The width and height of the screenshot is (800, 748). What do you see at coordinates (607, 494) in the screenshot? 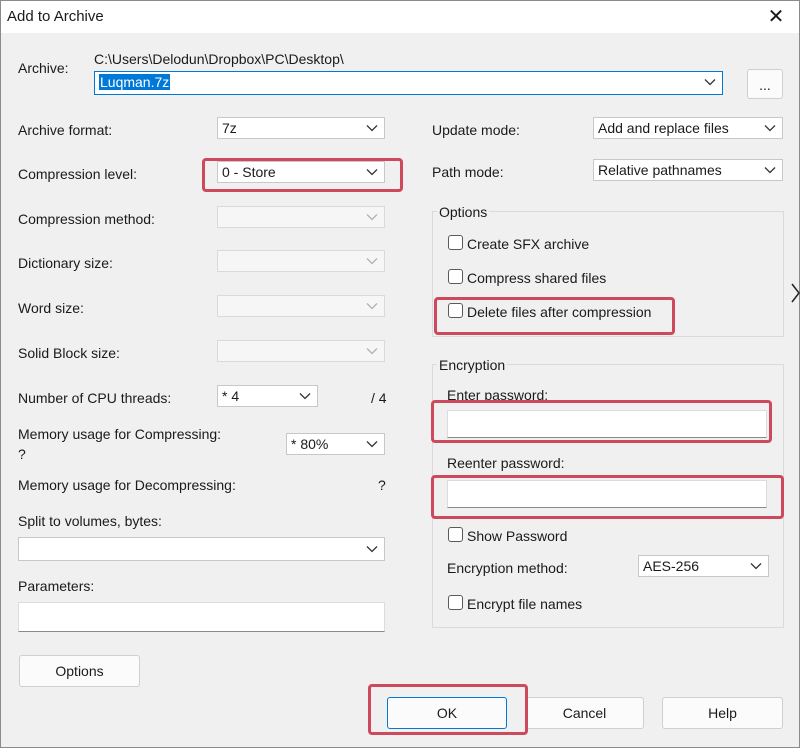
I see `reenter-password-input` at bounding box center [607, 494].